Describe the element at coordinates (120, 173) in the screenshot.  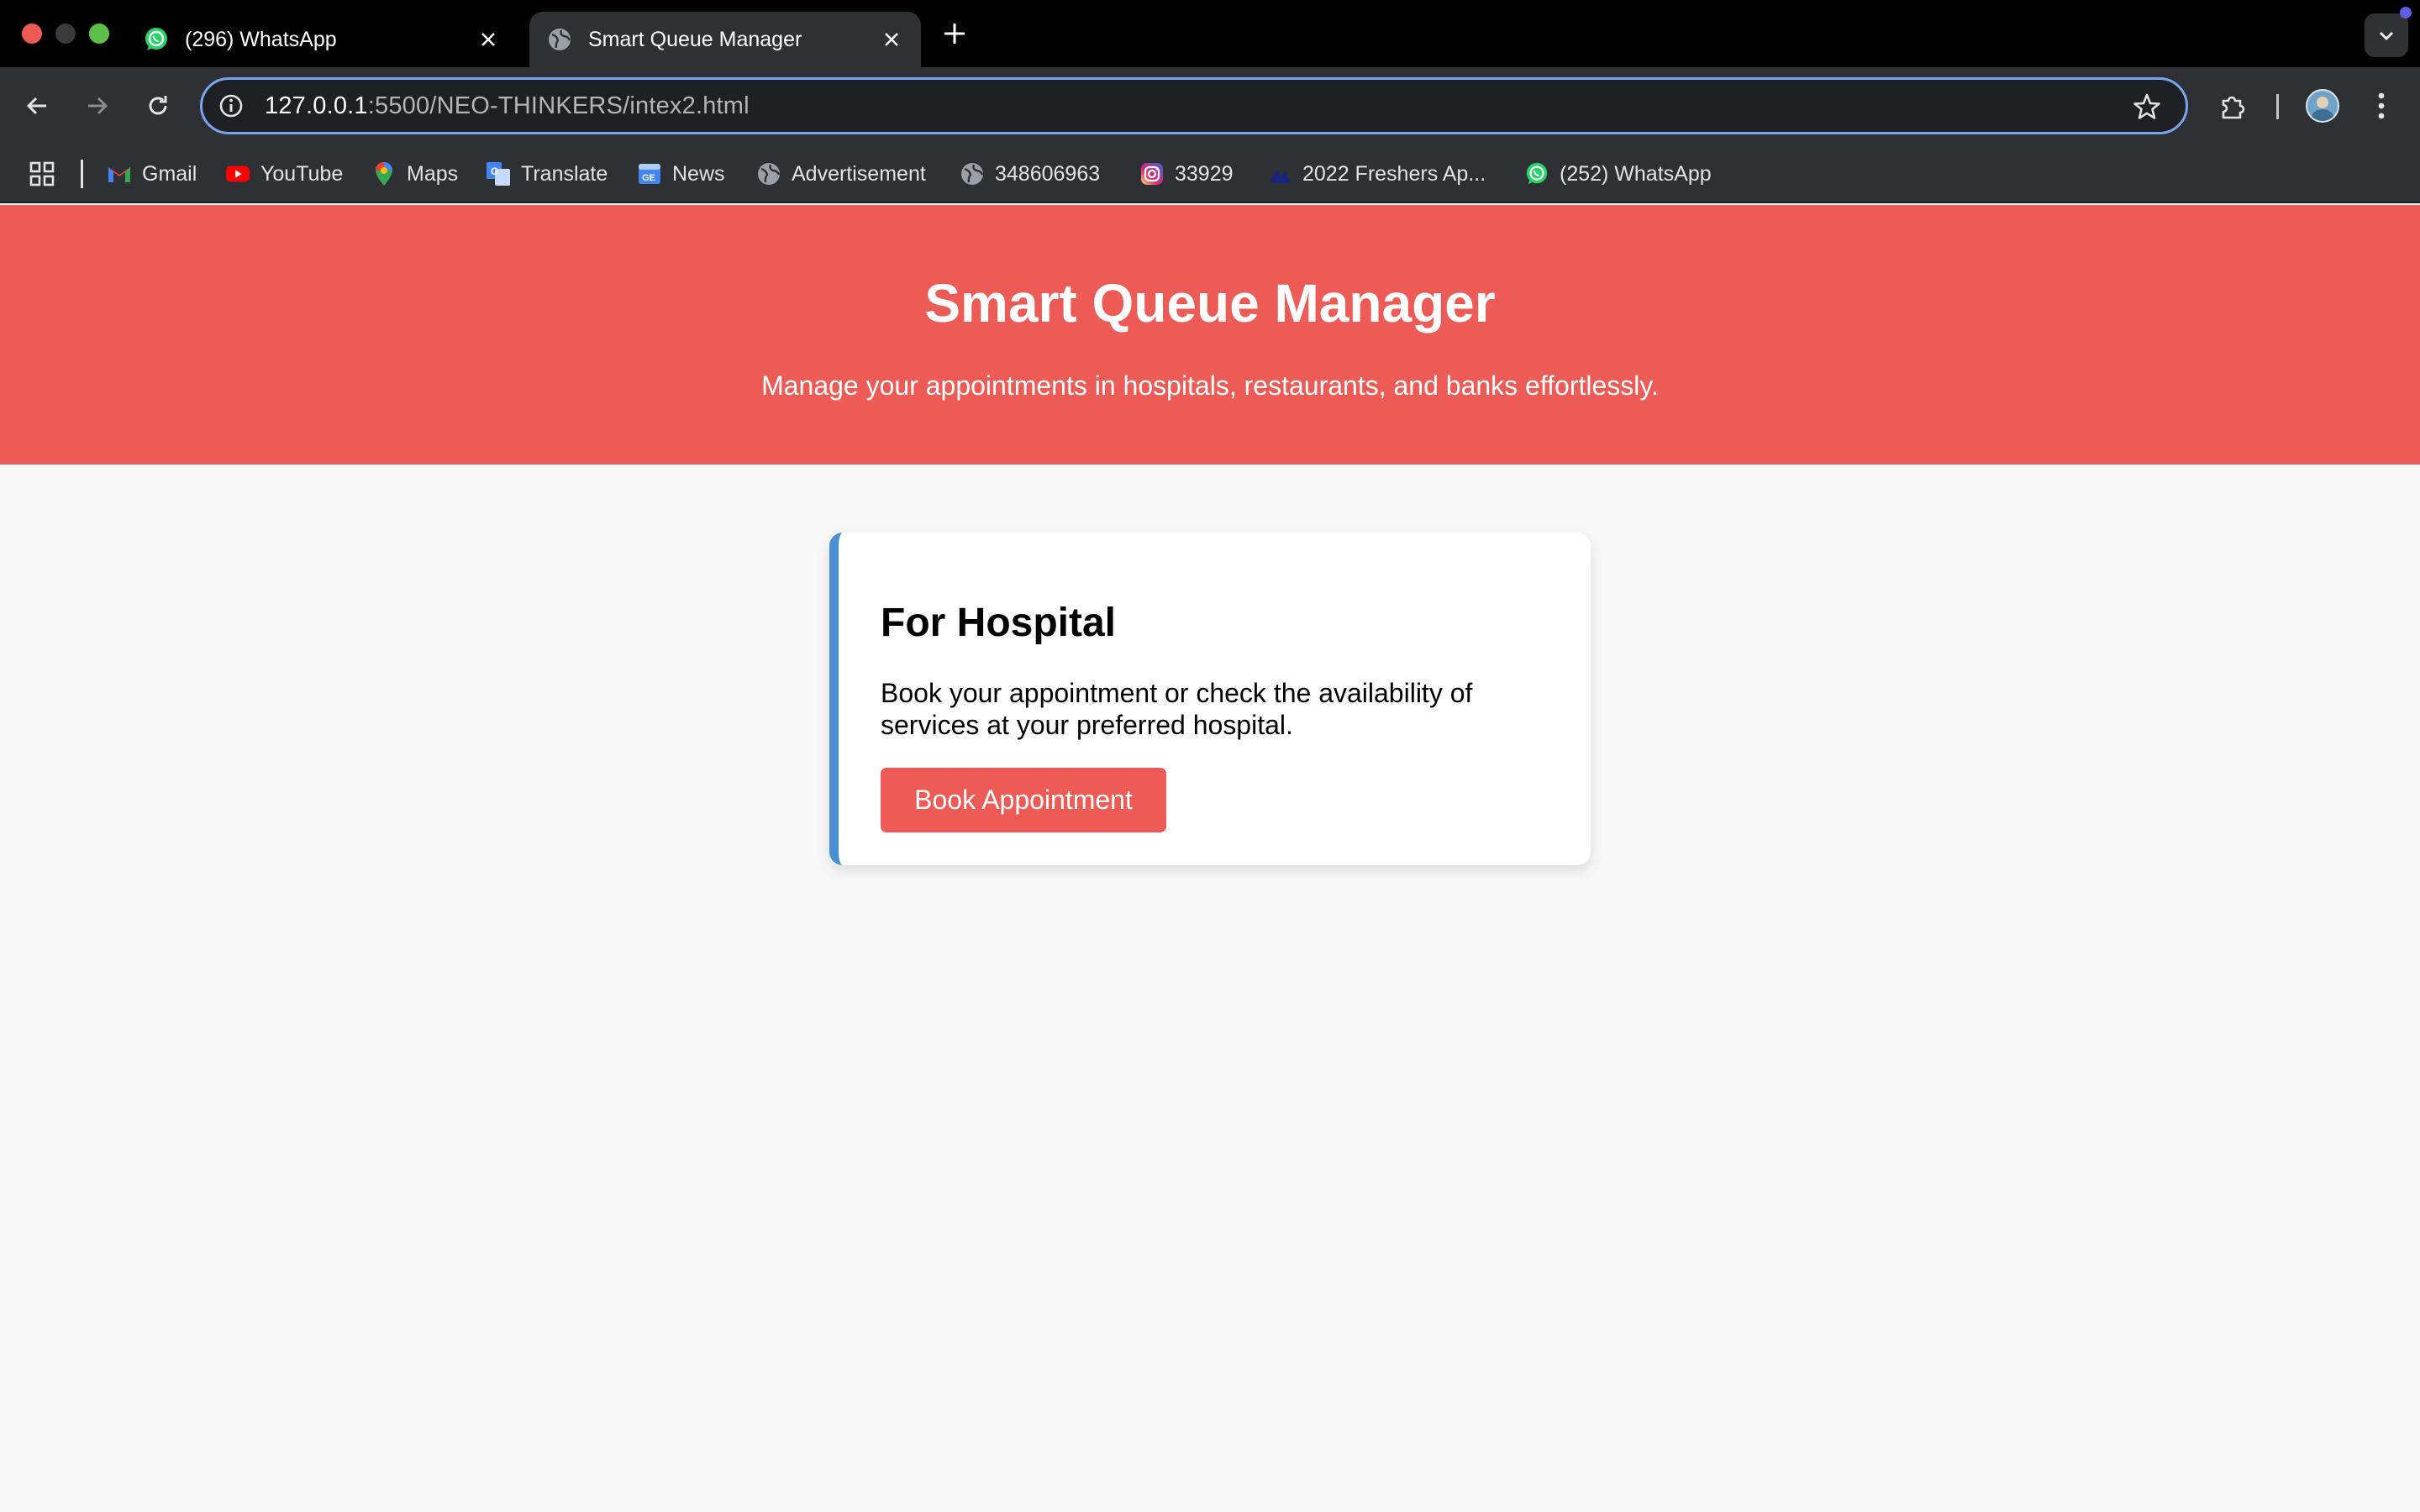
I see `gmail-icon` at that location.